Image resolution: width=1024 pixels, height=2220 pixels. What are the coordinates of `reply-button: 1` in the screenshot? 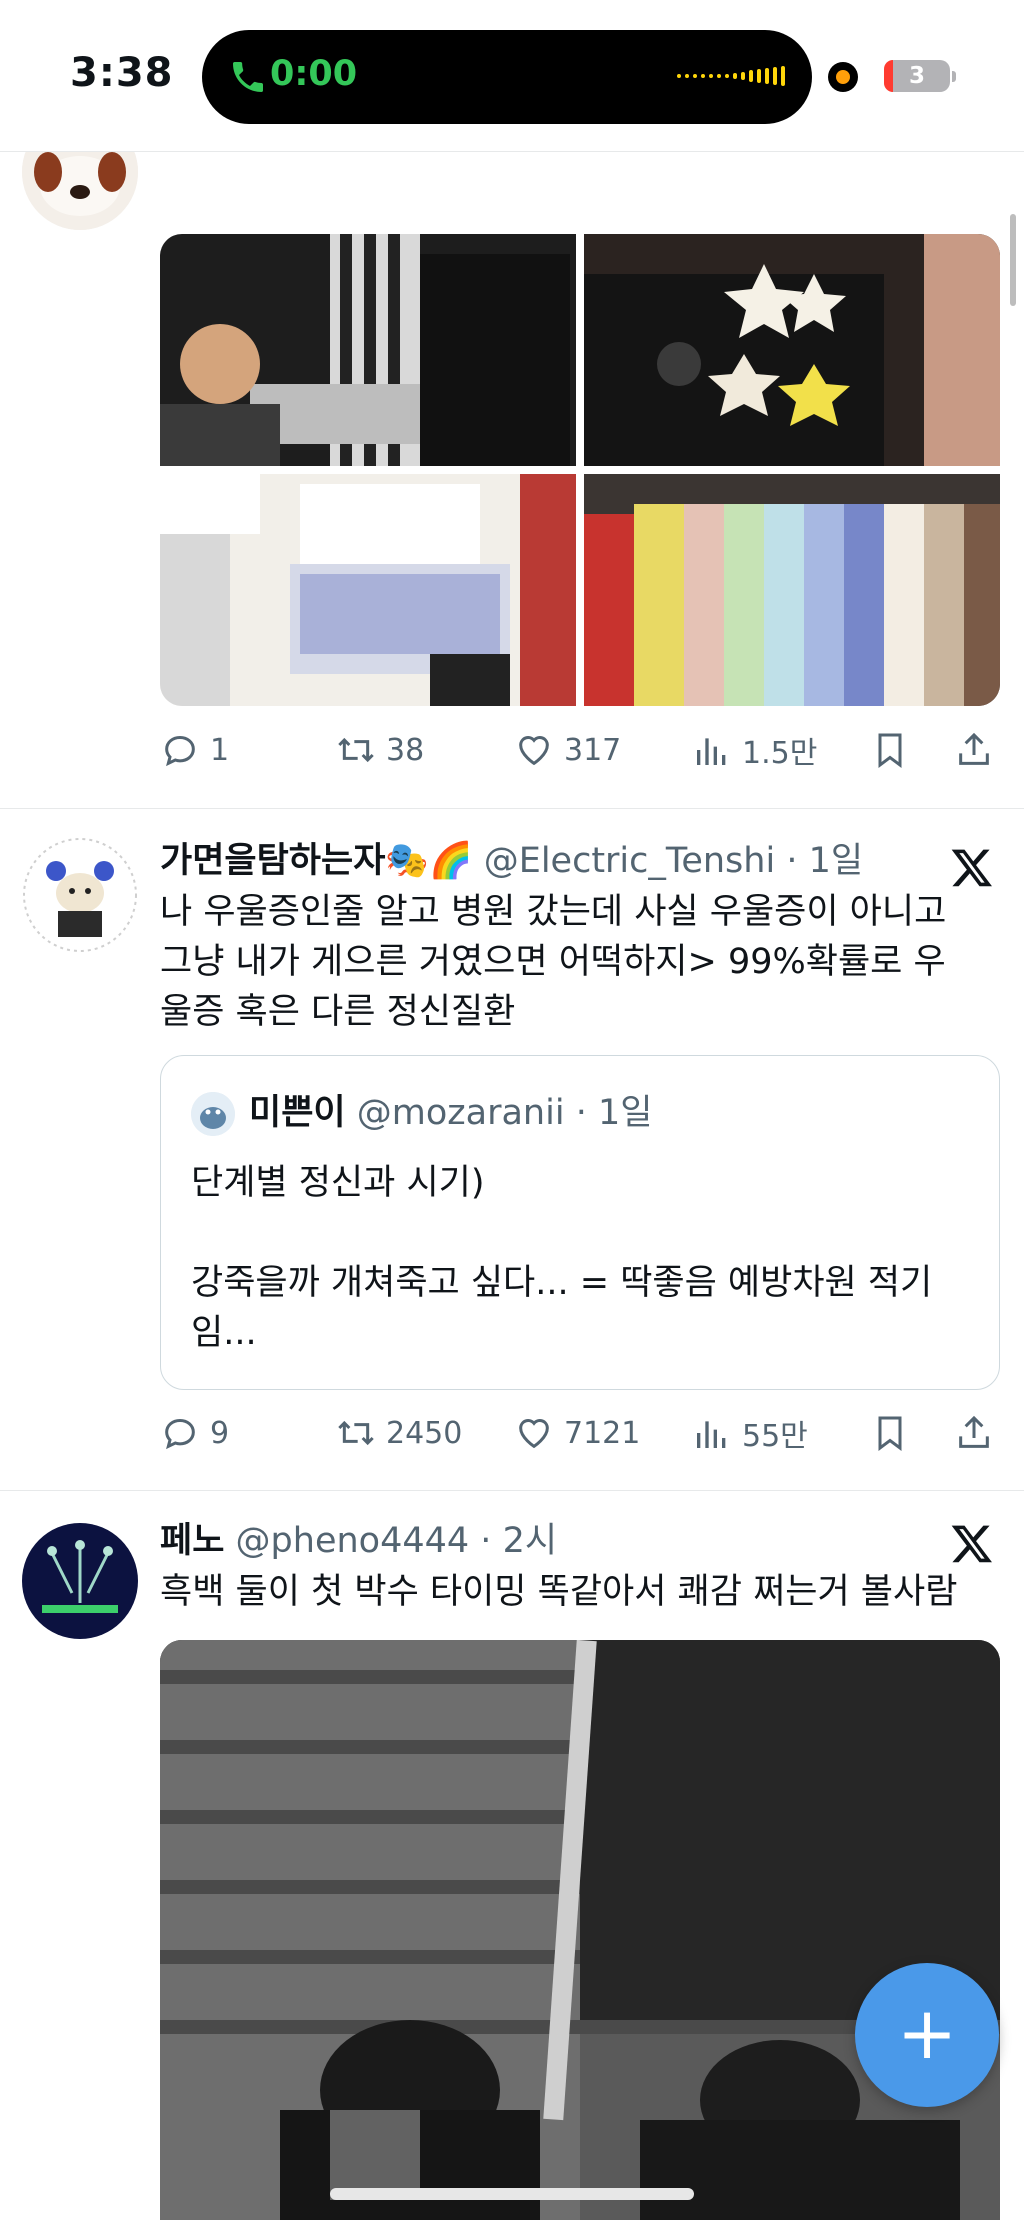 It's located at (194, 750).